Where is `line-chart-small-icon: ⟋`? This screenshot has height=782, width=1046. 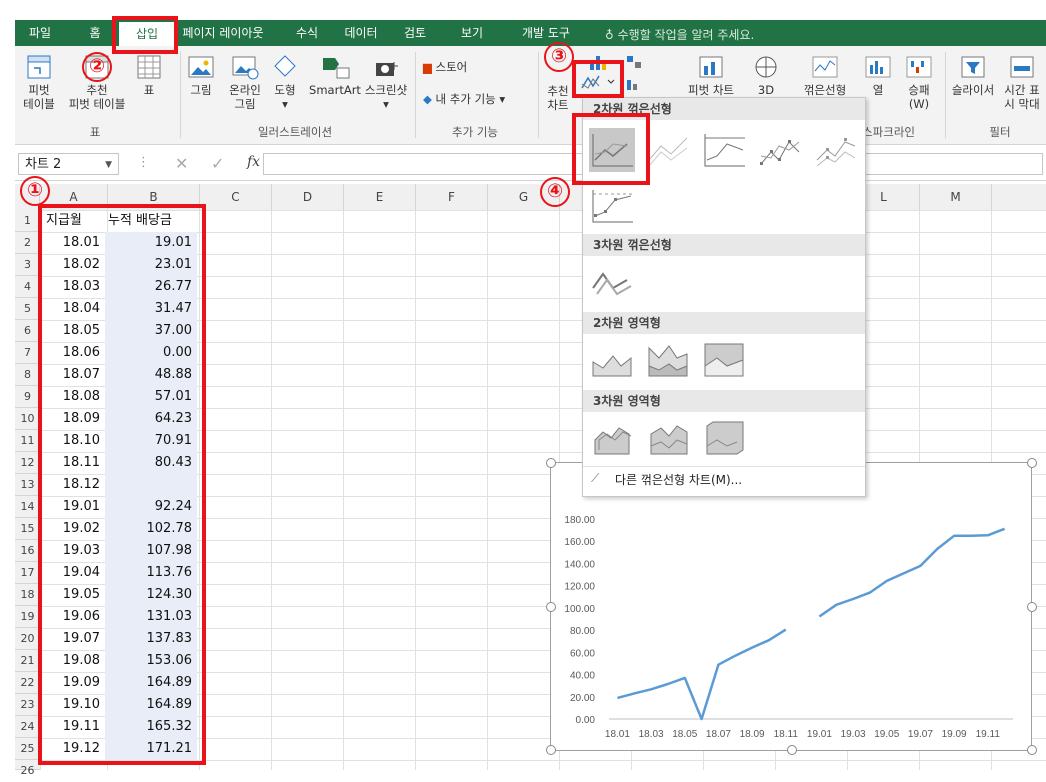
line-chart-small-icon: ⟋ is located at coordinates (595, 478).